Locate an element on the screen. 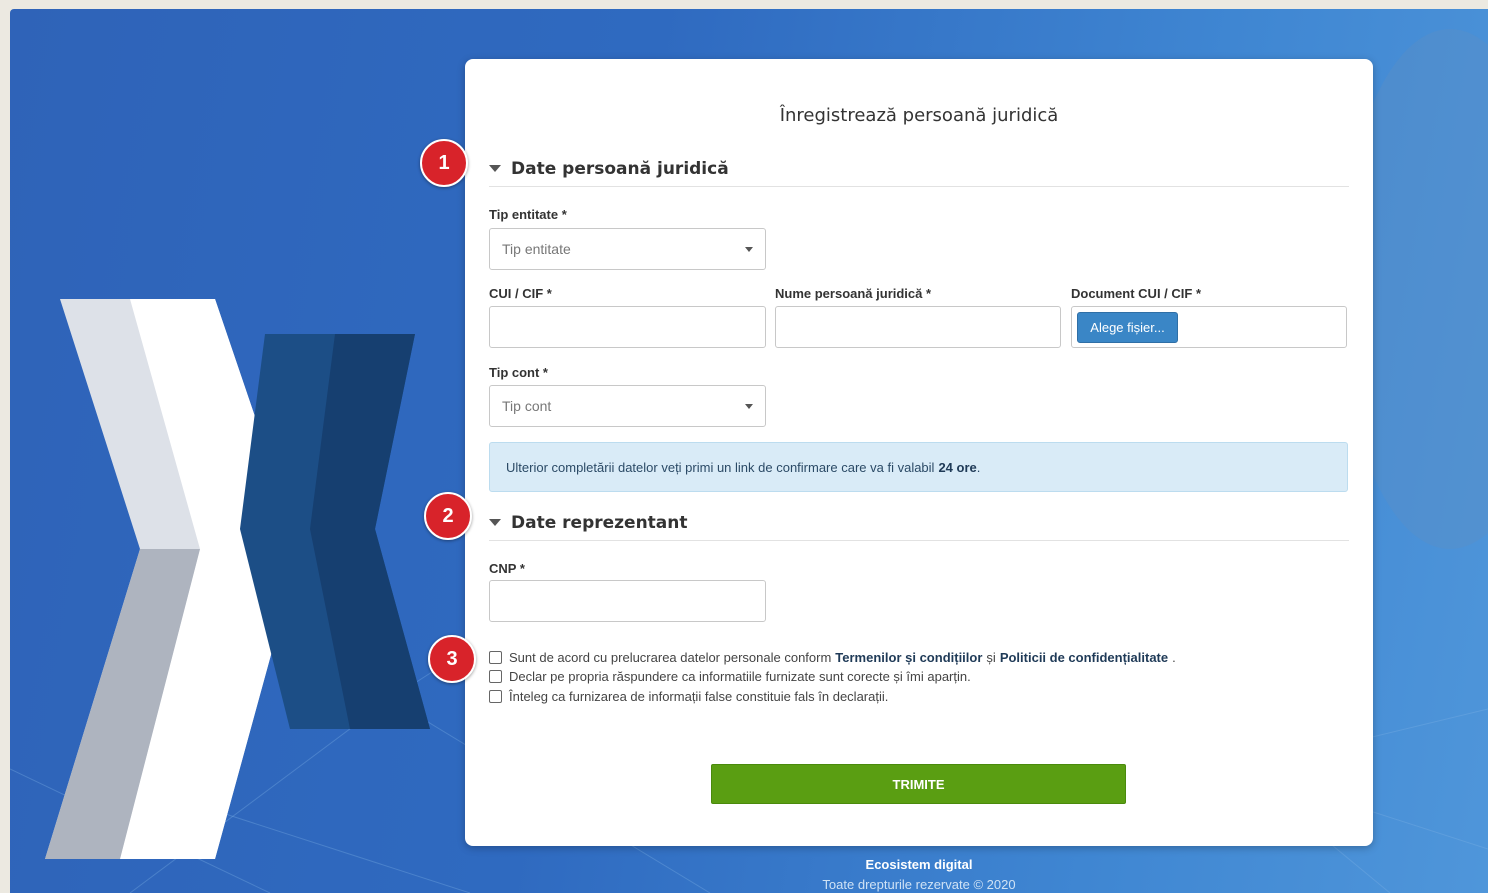 Image resolution: width=1488 pixels, height=893 pixels. consent-false-info-checkbox is located at coordinates (495, 696).